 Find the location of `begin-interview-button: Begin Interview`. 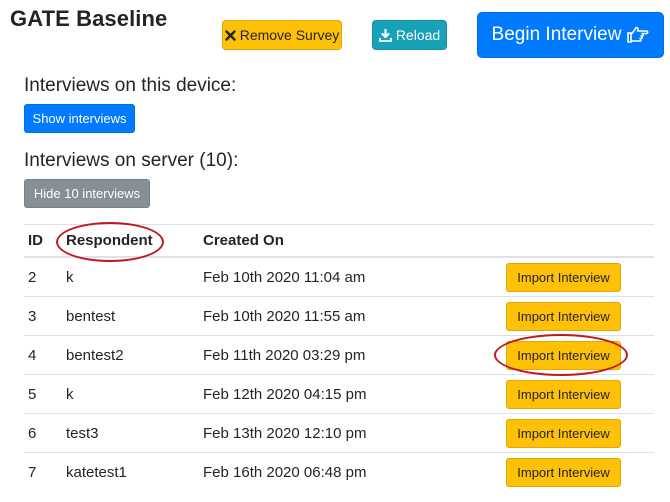

begin-interview-button: Begin Interview is located at coordinates (570, 35).